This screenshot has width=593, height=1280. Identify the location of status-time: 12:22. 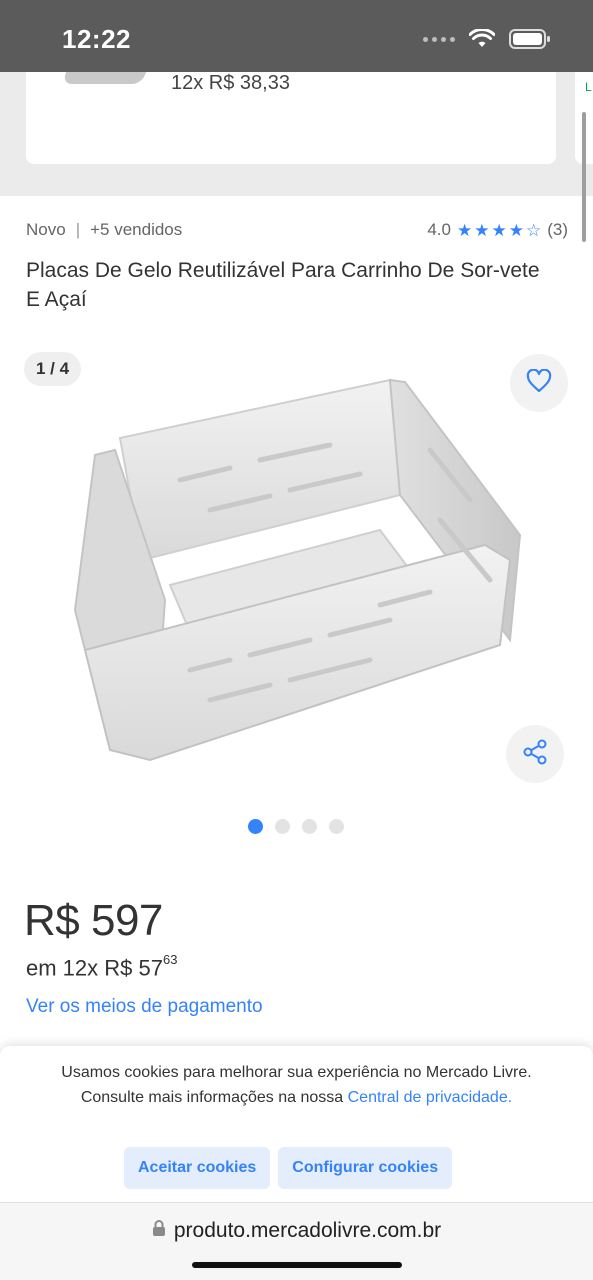
(96, 39).